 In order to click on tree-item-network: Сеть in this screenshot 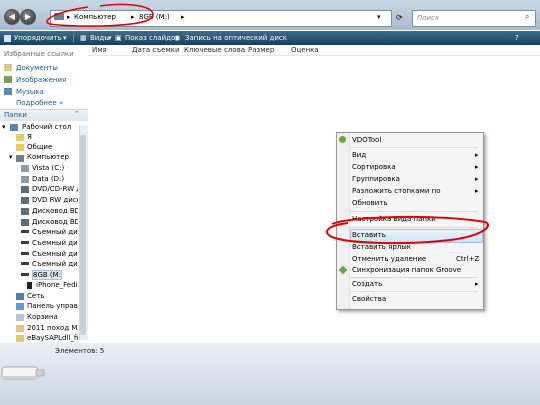, I will do `click(52, 296)`.